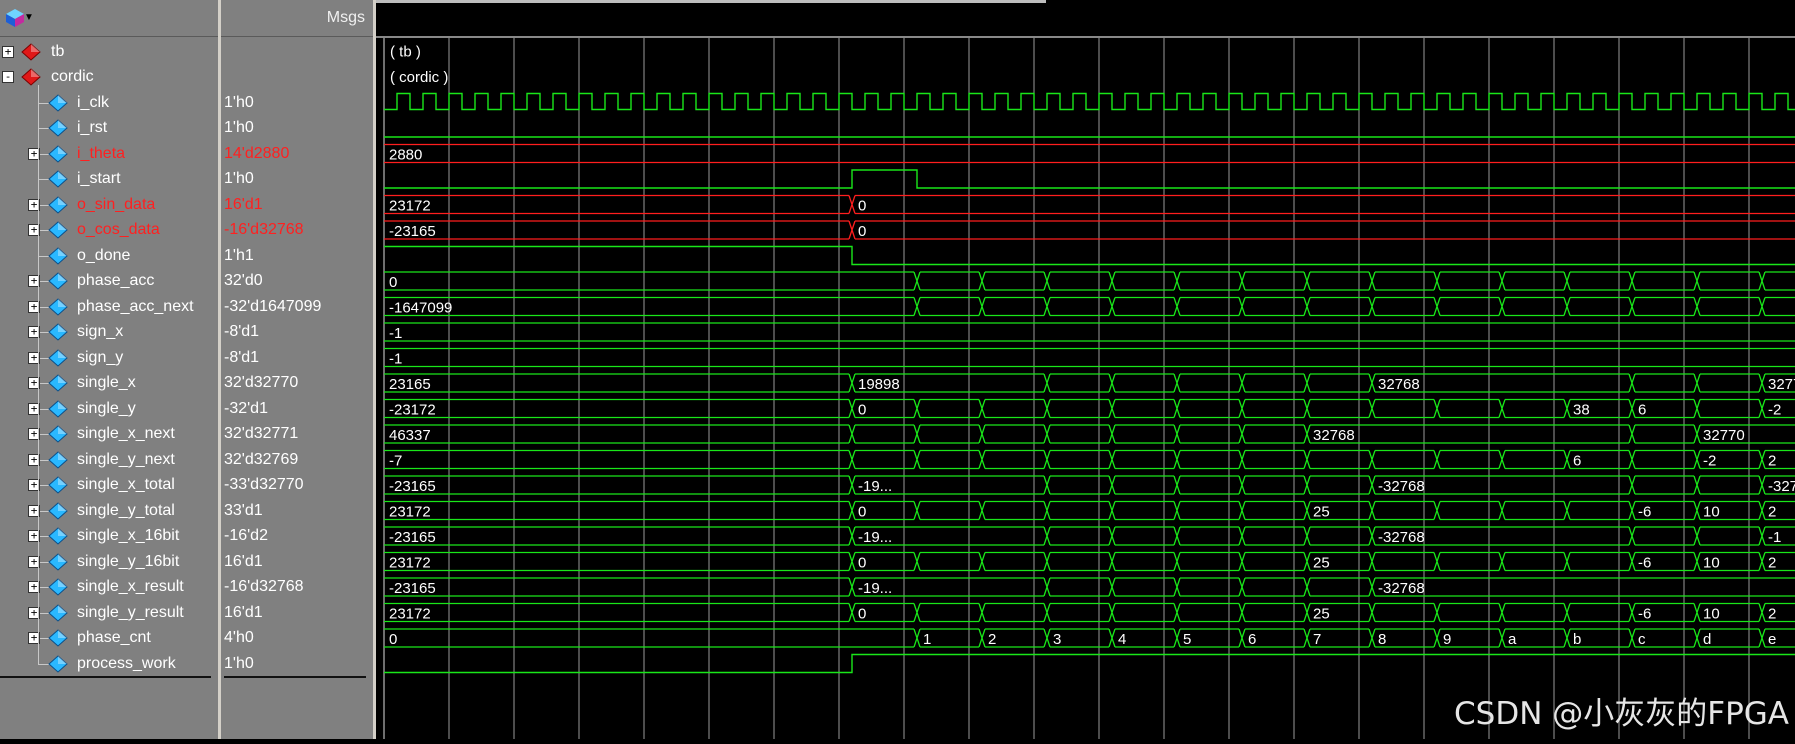 The image size is (1795, 744). What do you see at coordinates (109, 103) in the screenshot?
I see `signal-row-i-clk: i_clk` at bounding box center [109, 103].